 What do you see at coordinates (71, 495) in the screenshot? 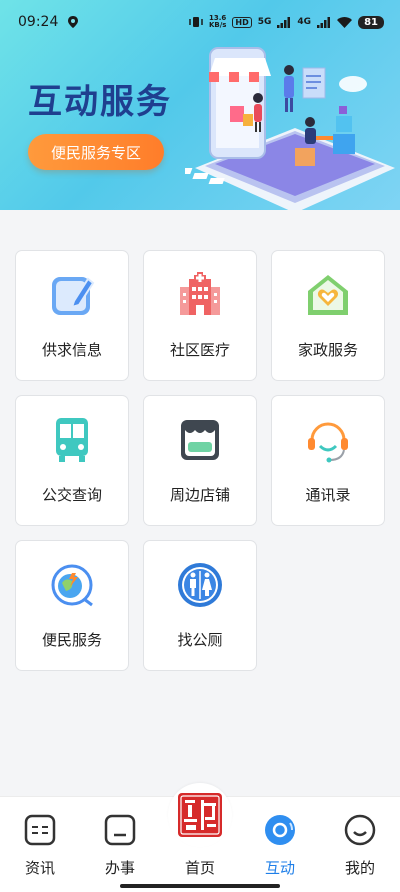
I see `service-label: 公交查询` at bounding box center [71, 495].